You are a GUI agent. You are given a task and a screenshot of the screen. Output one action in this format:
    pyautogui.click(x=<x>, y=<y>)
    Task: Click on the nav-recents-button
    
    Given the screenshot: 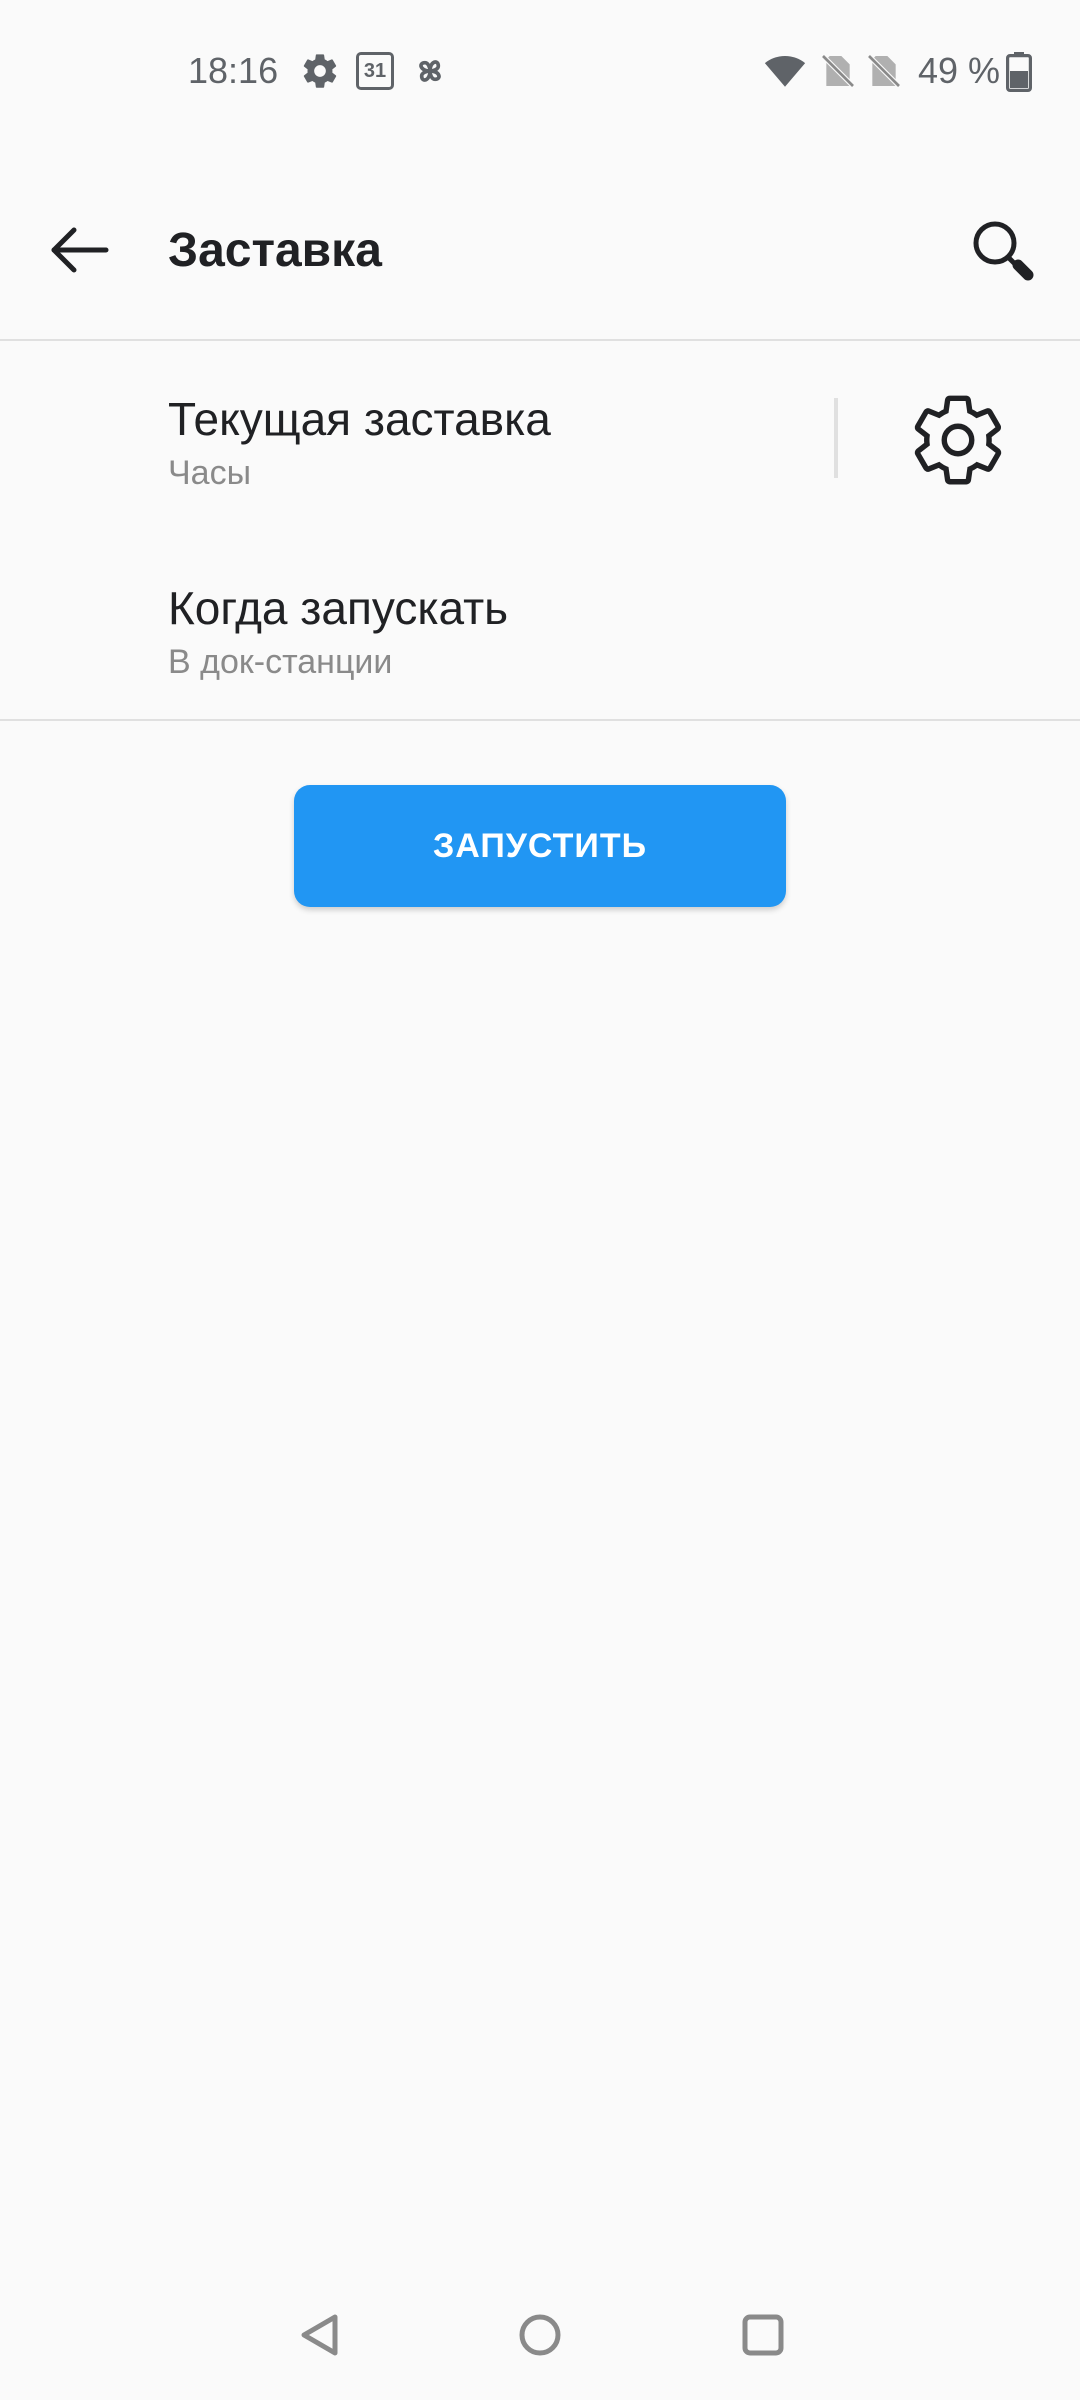 What is the action you would take?
    pyautogui.click(x=763, y=2335)
    